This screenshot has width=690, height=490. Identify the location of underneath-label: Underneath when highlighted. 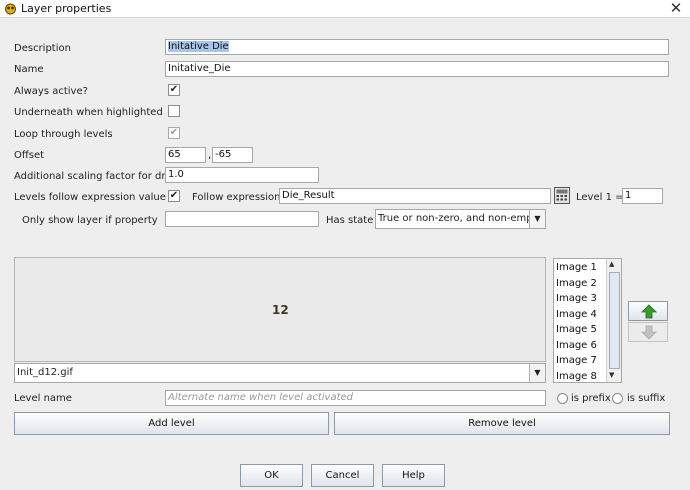
(88, 112).